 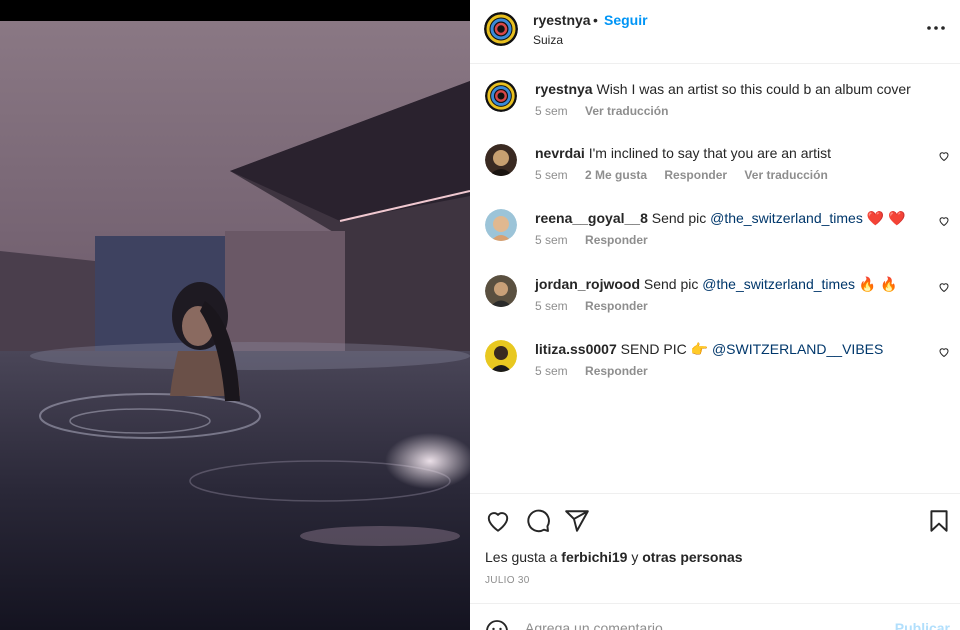 I want to click on likes-others: otras personas, so click(x=692, y=557).